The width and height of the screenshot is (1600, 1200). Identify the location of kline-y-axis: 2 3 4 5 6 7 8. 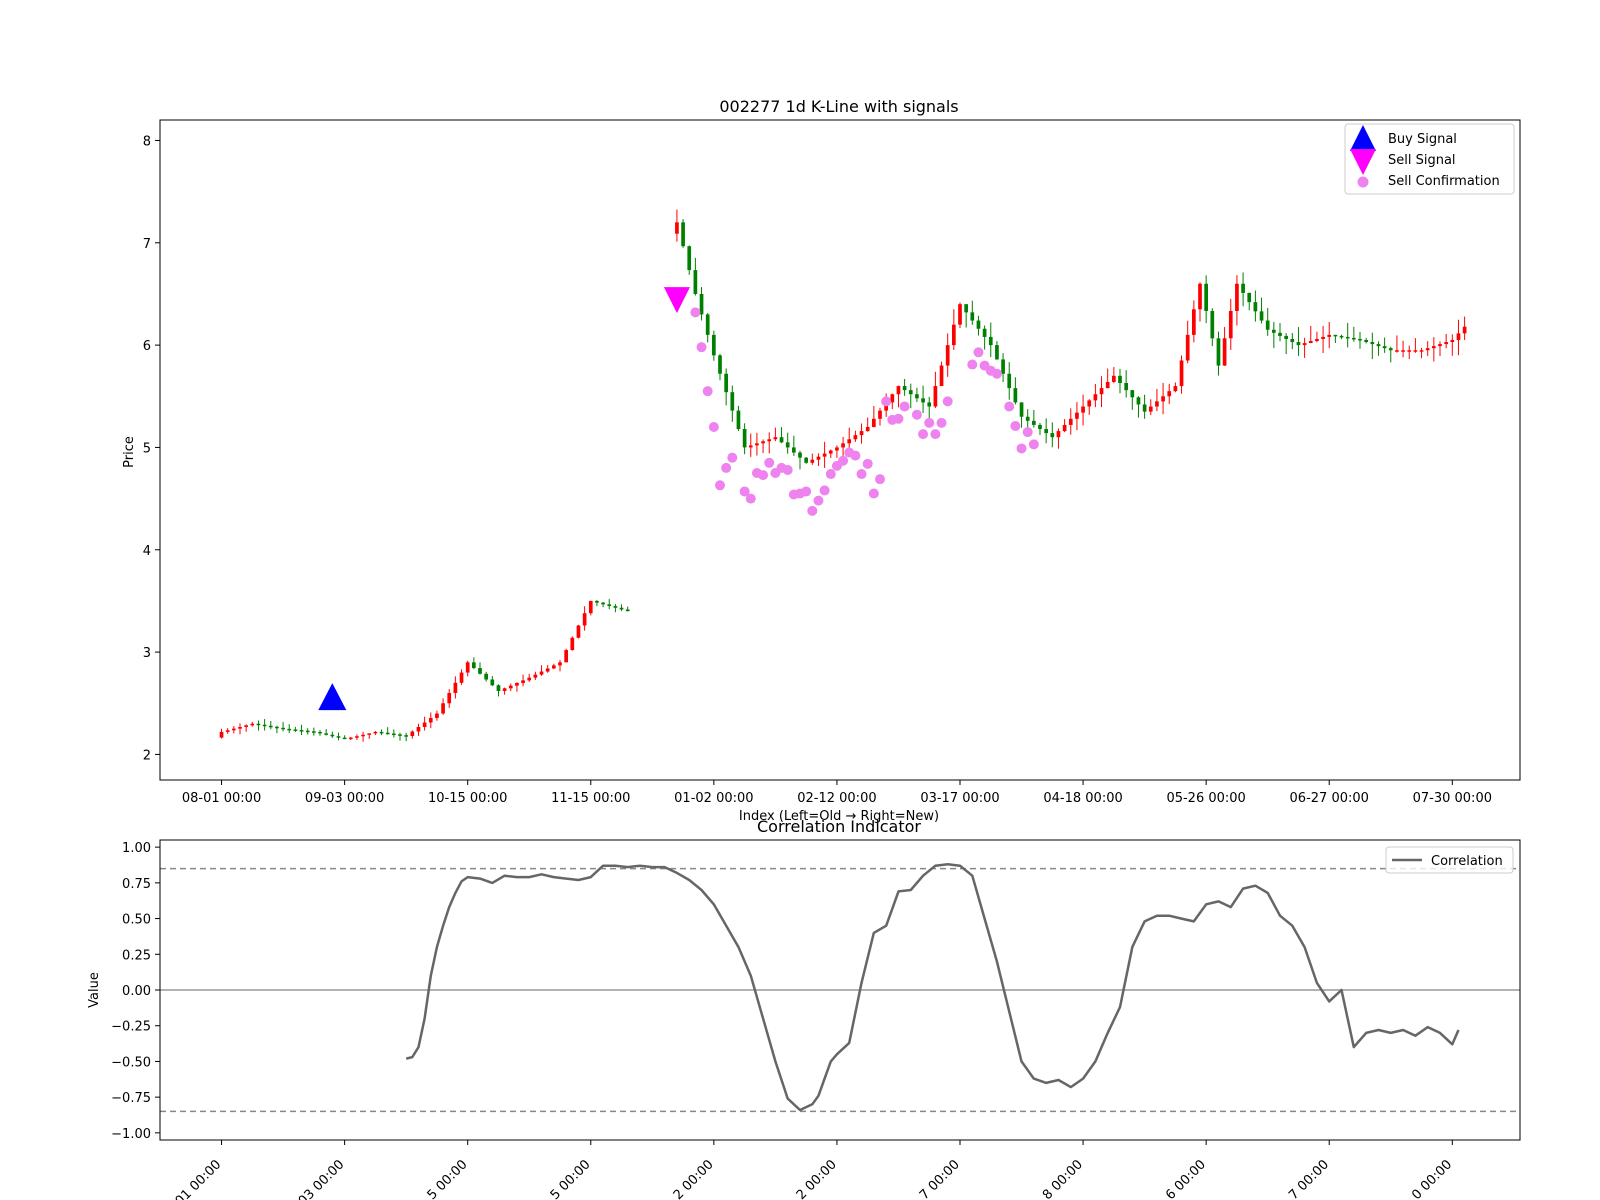
(151, 448).